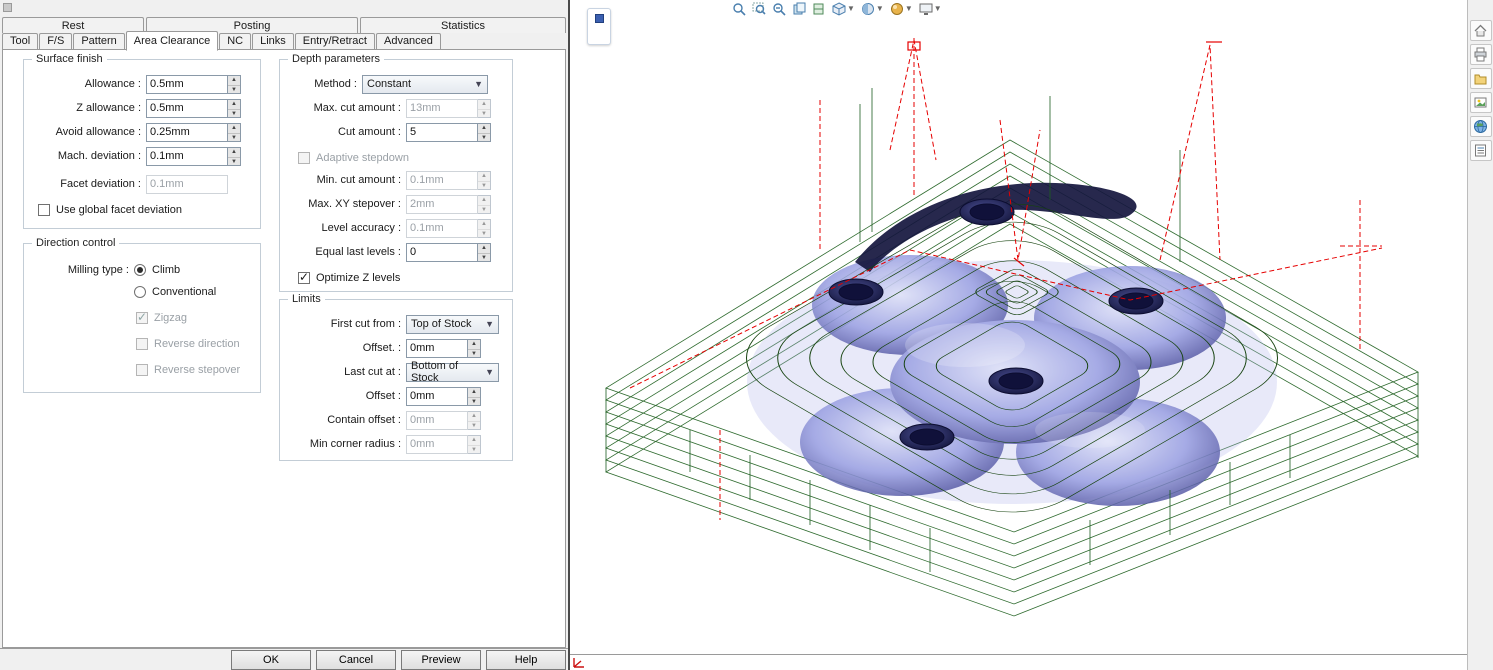  I want to click on min-cut-amount-label: Min. cut amount :, so click(358, 180).